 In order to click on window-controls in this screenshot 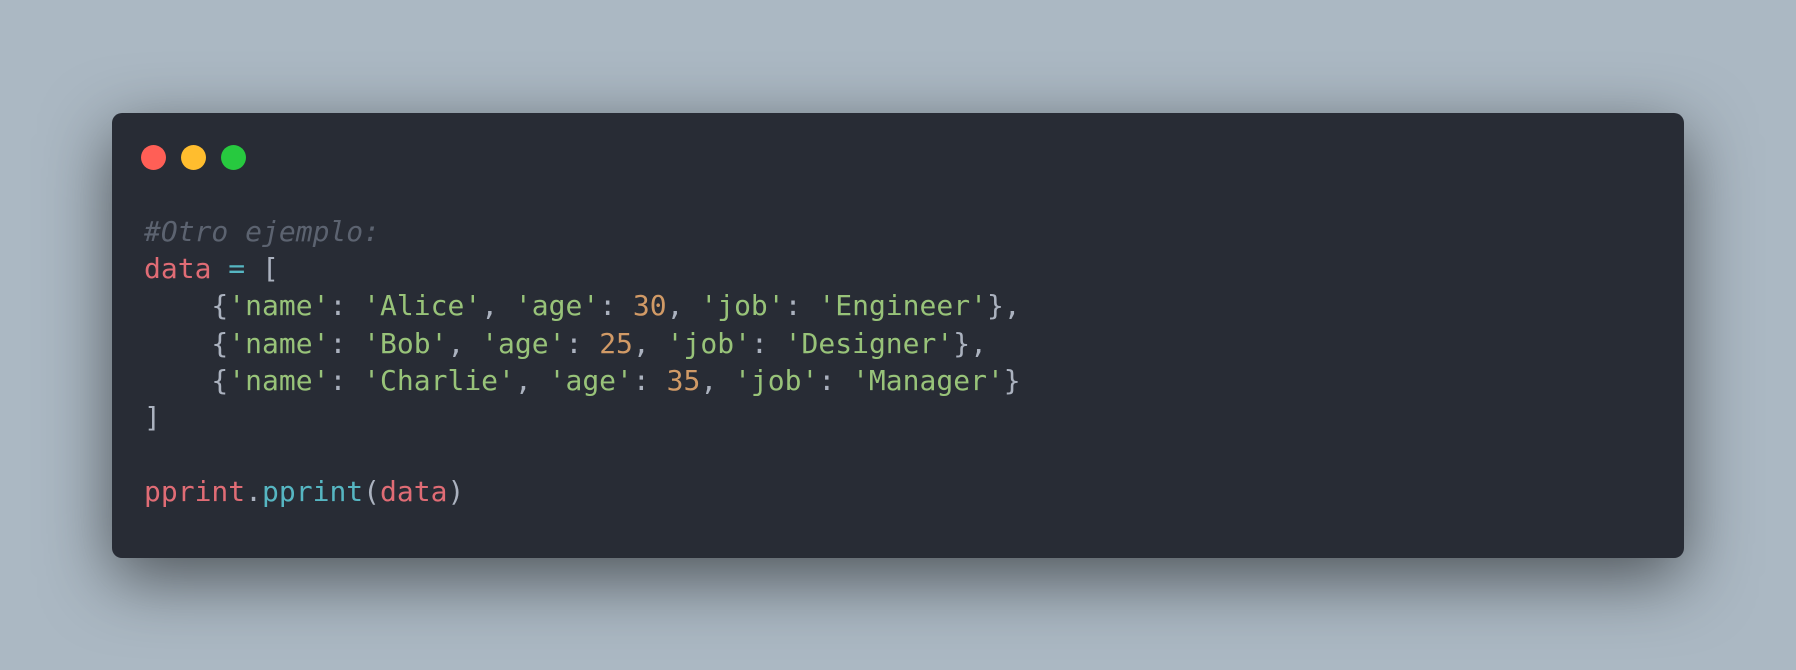, I will do `click(193, 157)`.